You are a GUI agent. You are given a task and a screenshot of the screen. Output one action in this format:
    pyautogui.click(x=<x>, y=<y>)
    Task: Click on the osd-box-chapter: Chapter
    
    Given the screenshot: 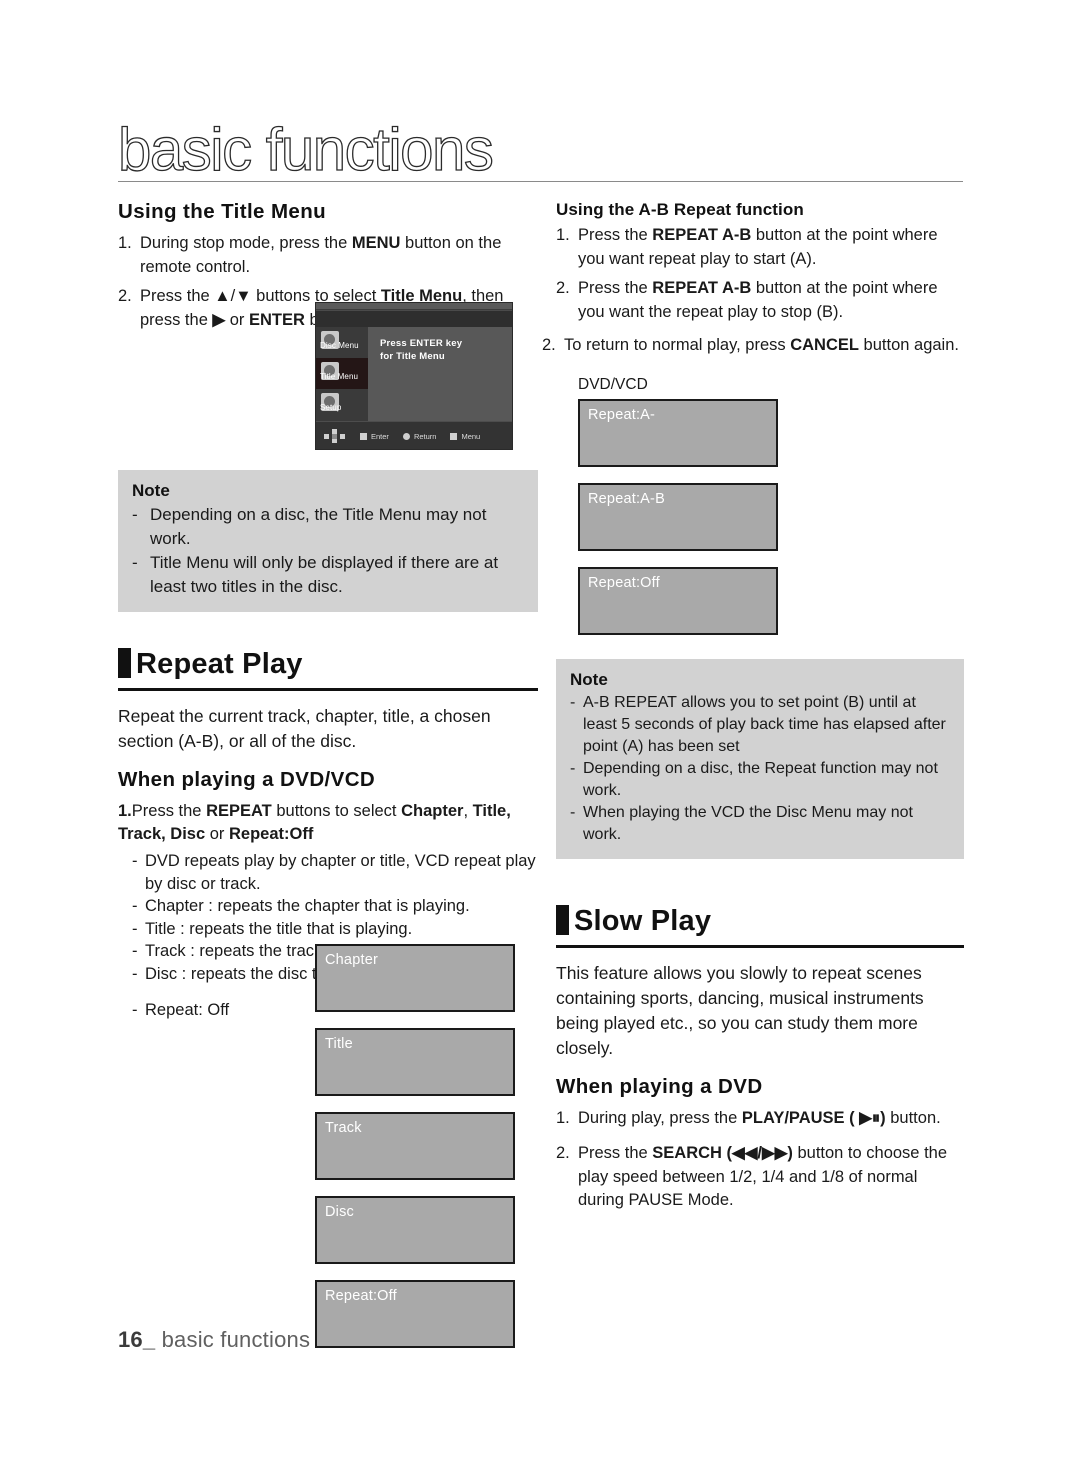 What is the action you would take?
    pyautogui.click(x=415, y=978)
    